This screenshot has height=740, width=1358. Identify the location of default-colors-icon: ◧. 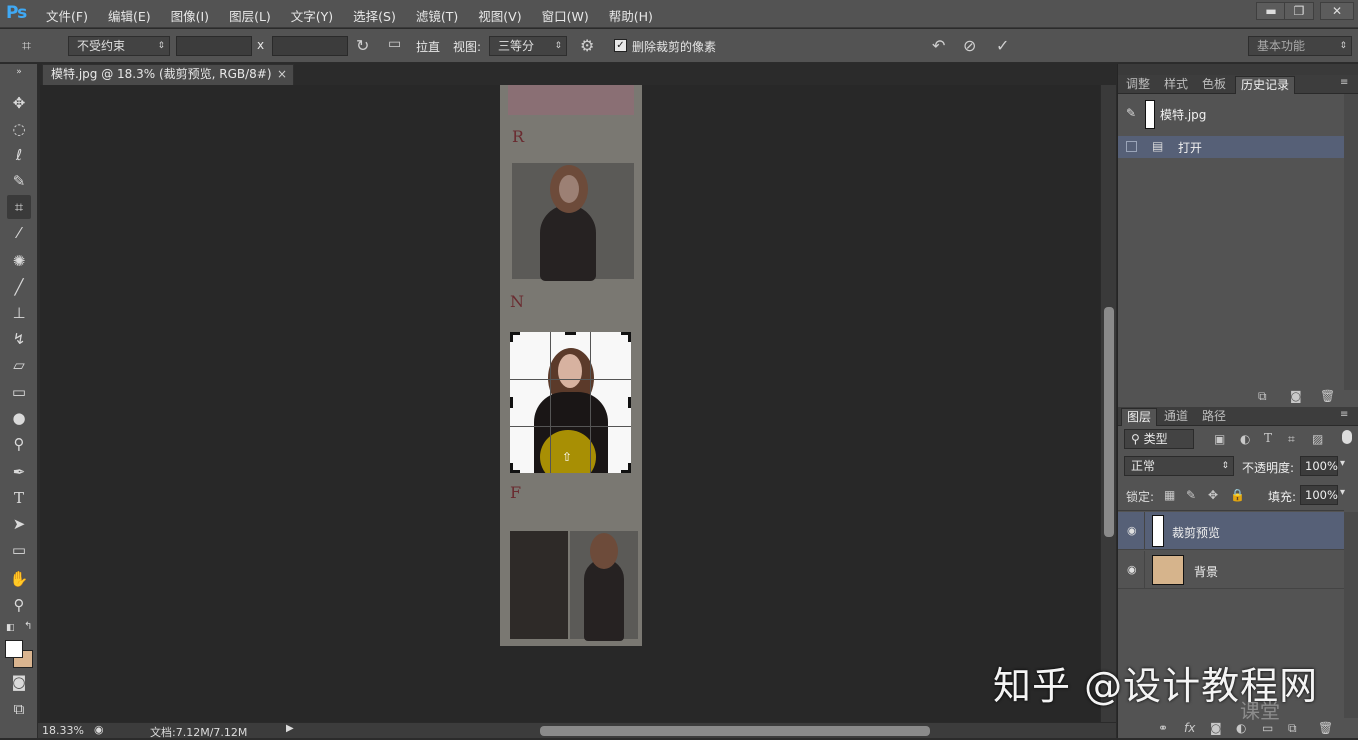
(10, 628).